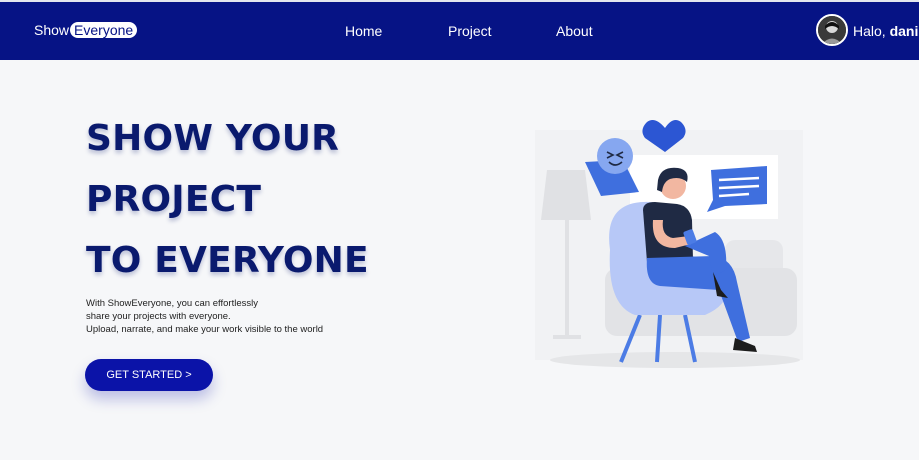  I want to click on brand-text-show: Show, so click(52, 30).